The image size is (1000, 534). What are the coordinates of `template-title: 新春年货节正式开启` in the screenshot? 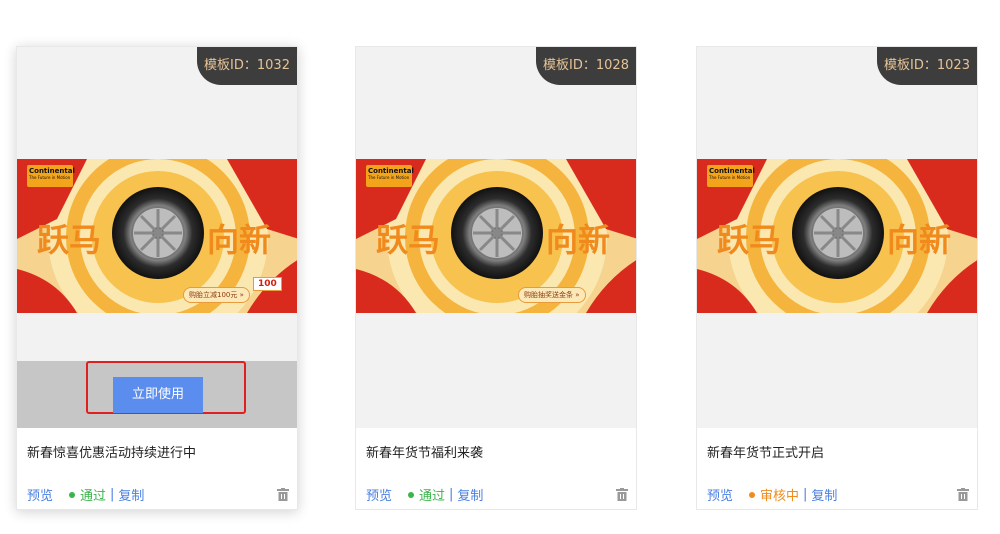 It's located at (766, 453).